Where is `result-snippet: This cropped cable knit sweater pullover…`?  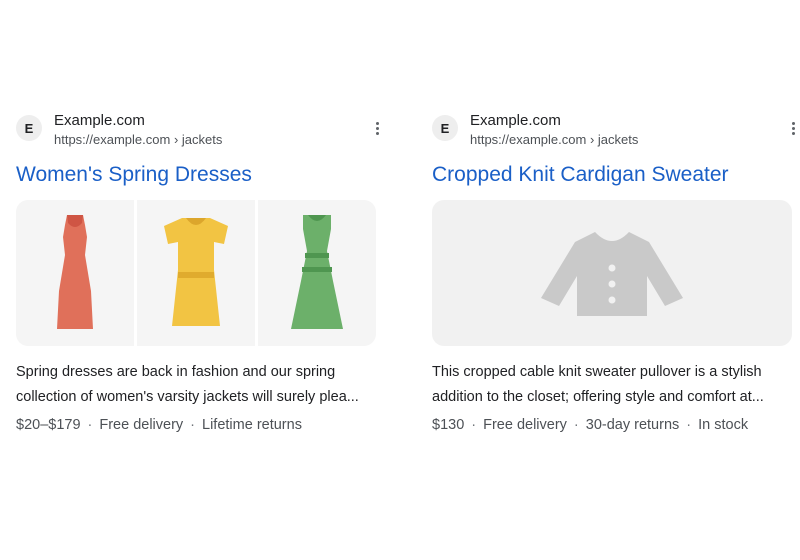
result-snippet: This cropped cable knit sweater pullover… is located at coordinates (612, 385).